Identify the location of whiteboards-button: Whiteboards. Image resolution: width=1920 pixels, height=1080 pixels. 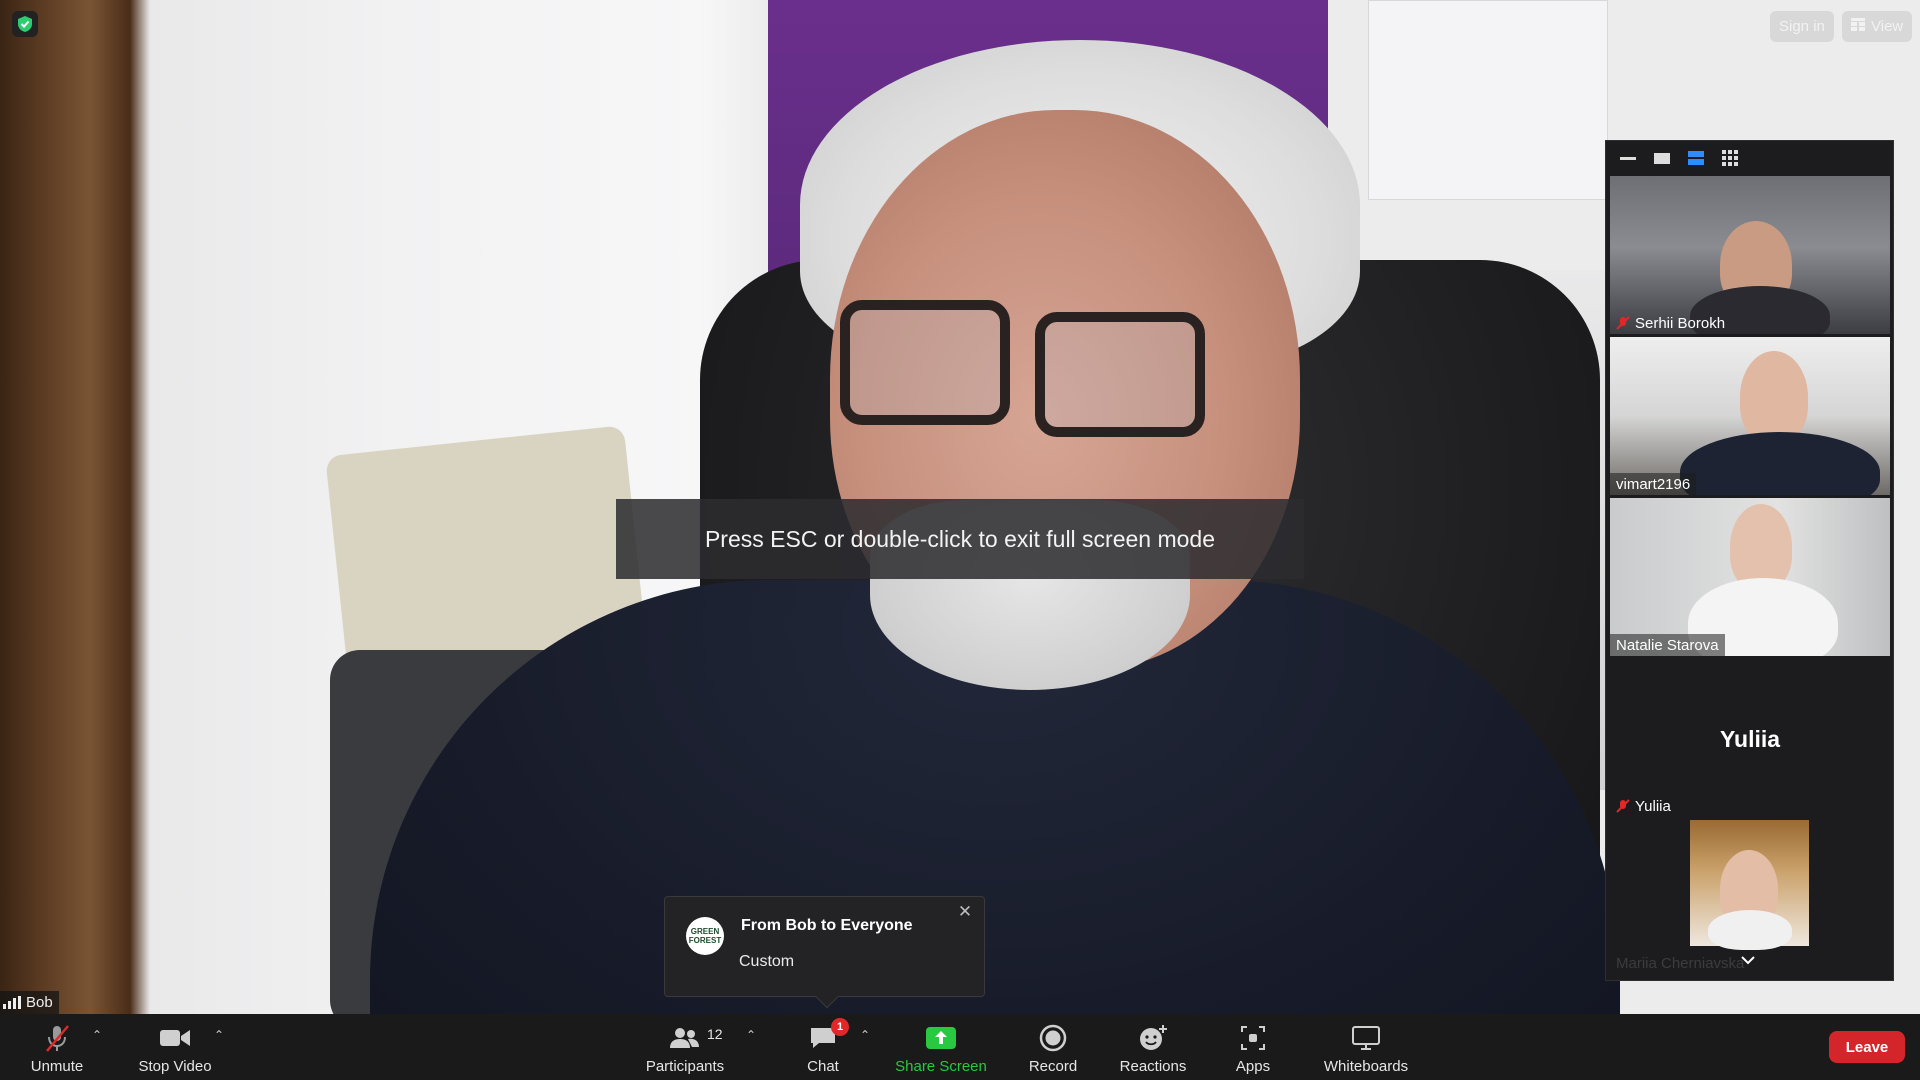
(1366, 1047).